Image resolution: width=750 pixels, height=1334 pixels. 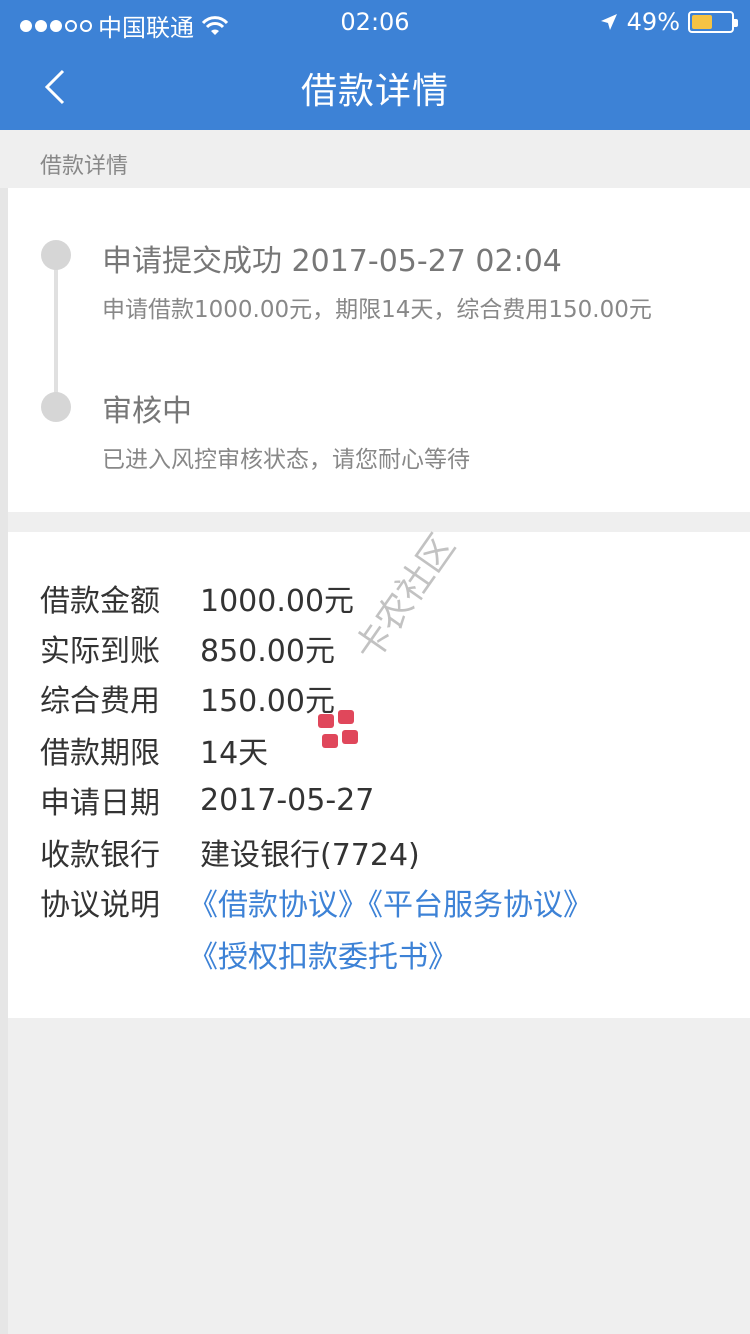 What do you see at coordinates (608, 22) in the screenshot?
I see `location-arrow-icon` at bounding box center [608, 22].